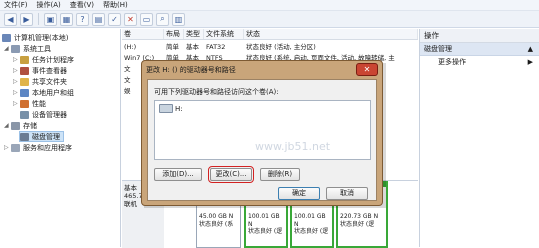 This screenshot has height=248, width=539. What do you see at coordinates (49, 5) in the screenshot?
I see `menu-action: 操作(A)` at bounding box center [49, 5].